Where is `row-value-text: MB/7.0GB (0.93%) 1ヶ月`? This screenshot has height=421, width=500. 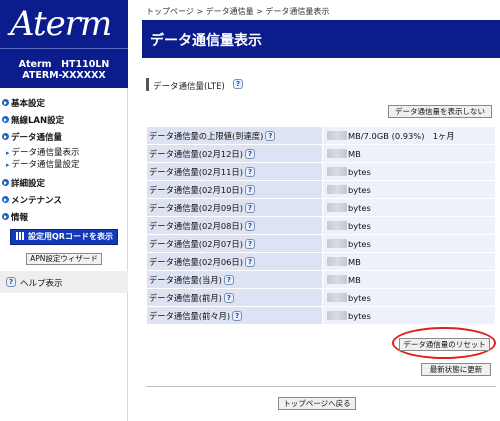 row-value-text: MB/7.0GB (0.93%) 1ヶ月 is located at coordinates (401, 135).